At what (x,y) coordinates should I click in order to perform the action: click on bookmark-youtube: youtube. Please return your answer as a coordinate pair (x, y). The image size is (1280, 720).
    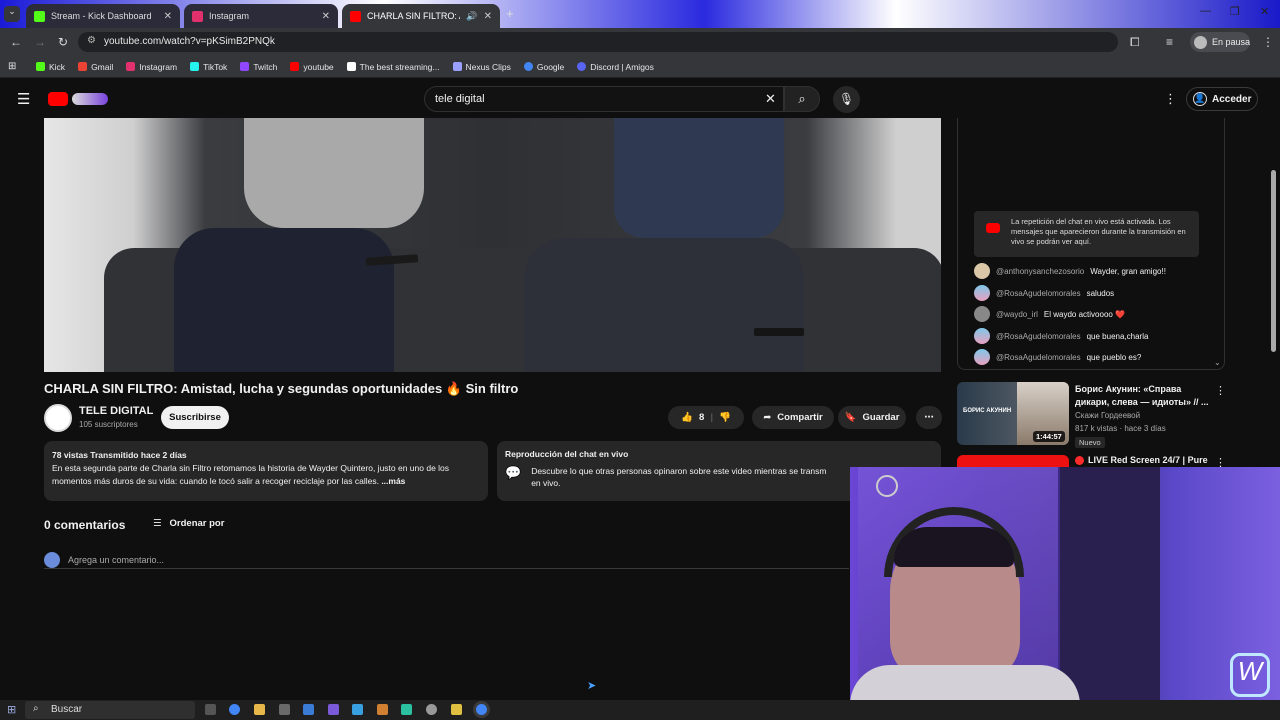
    Looking at the image, I should click on (312, 67).